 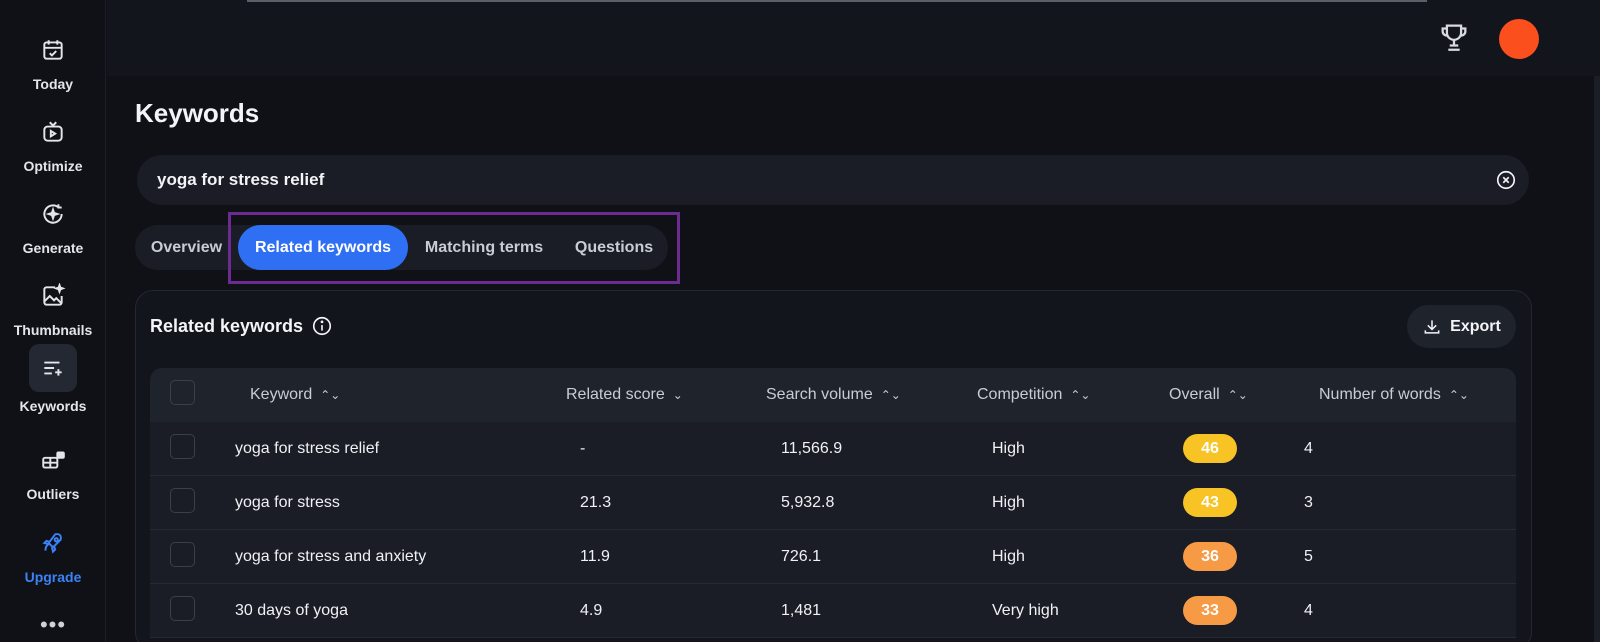 I want to click on overall-badge: 33, so click(x=1210, y=610).